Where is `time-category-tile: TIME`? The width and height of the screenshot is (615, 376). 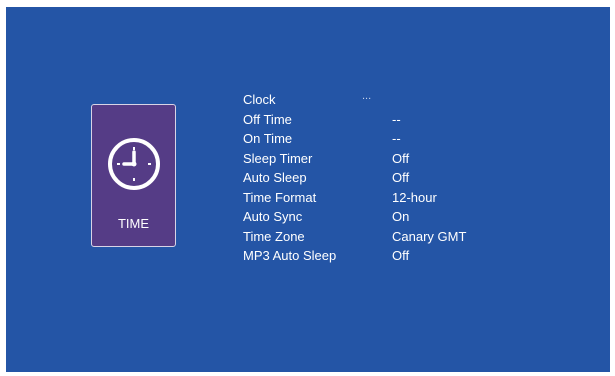
time-category-tile: TIME is located at coordinates (133, 175).